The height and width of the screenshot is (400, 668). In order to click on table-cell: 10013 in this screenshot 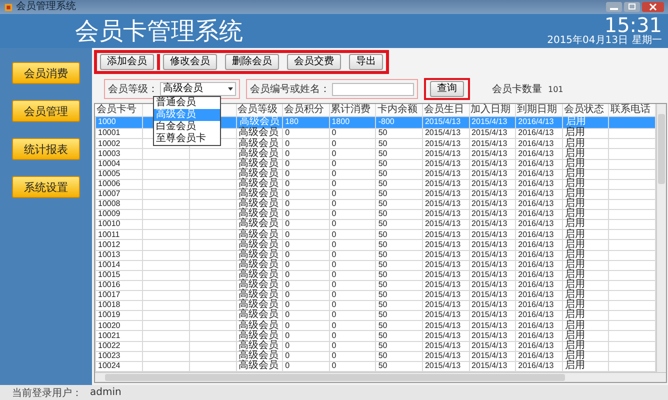, I will do `click(119, 255)`.